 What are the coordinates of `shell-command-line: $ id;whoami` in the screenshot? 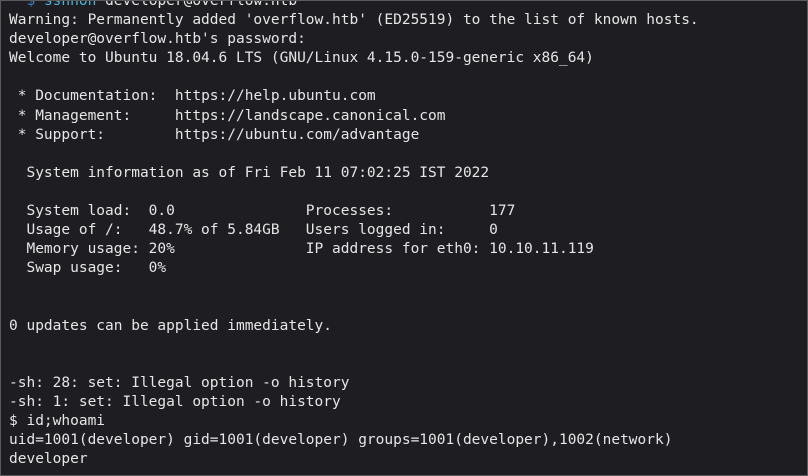 It's located at (57, 421).